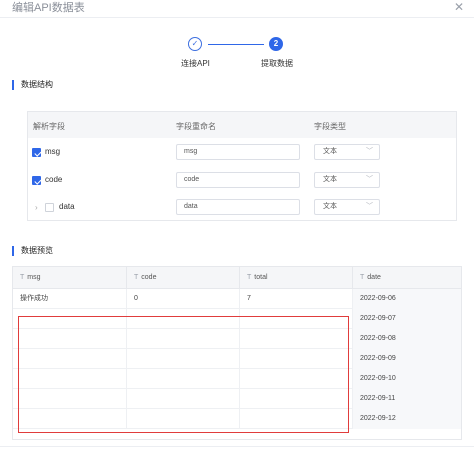  What do you see at coordinates (276, 44) in the screenshot?
I see `step-number-badge: 2` at bounding box center [276, 44].